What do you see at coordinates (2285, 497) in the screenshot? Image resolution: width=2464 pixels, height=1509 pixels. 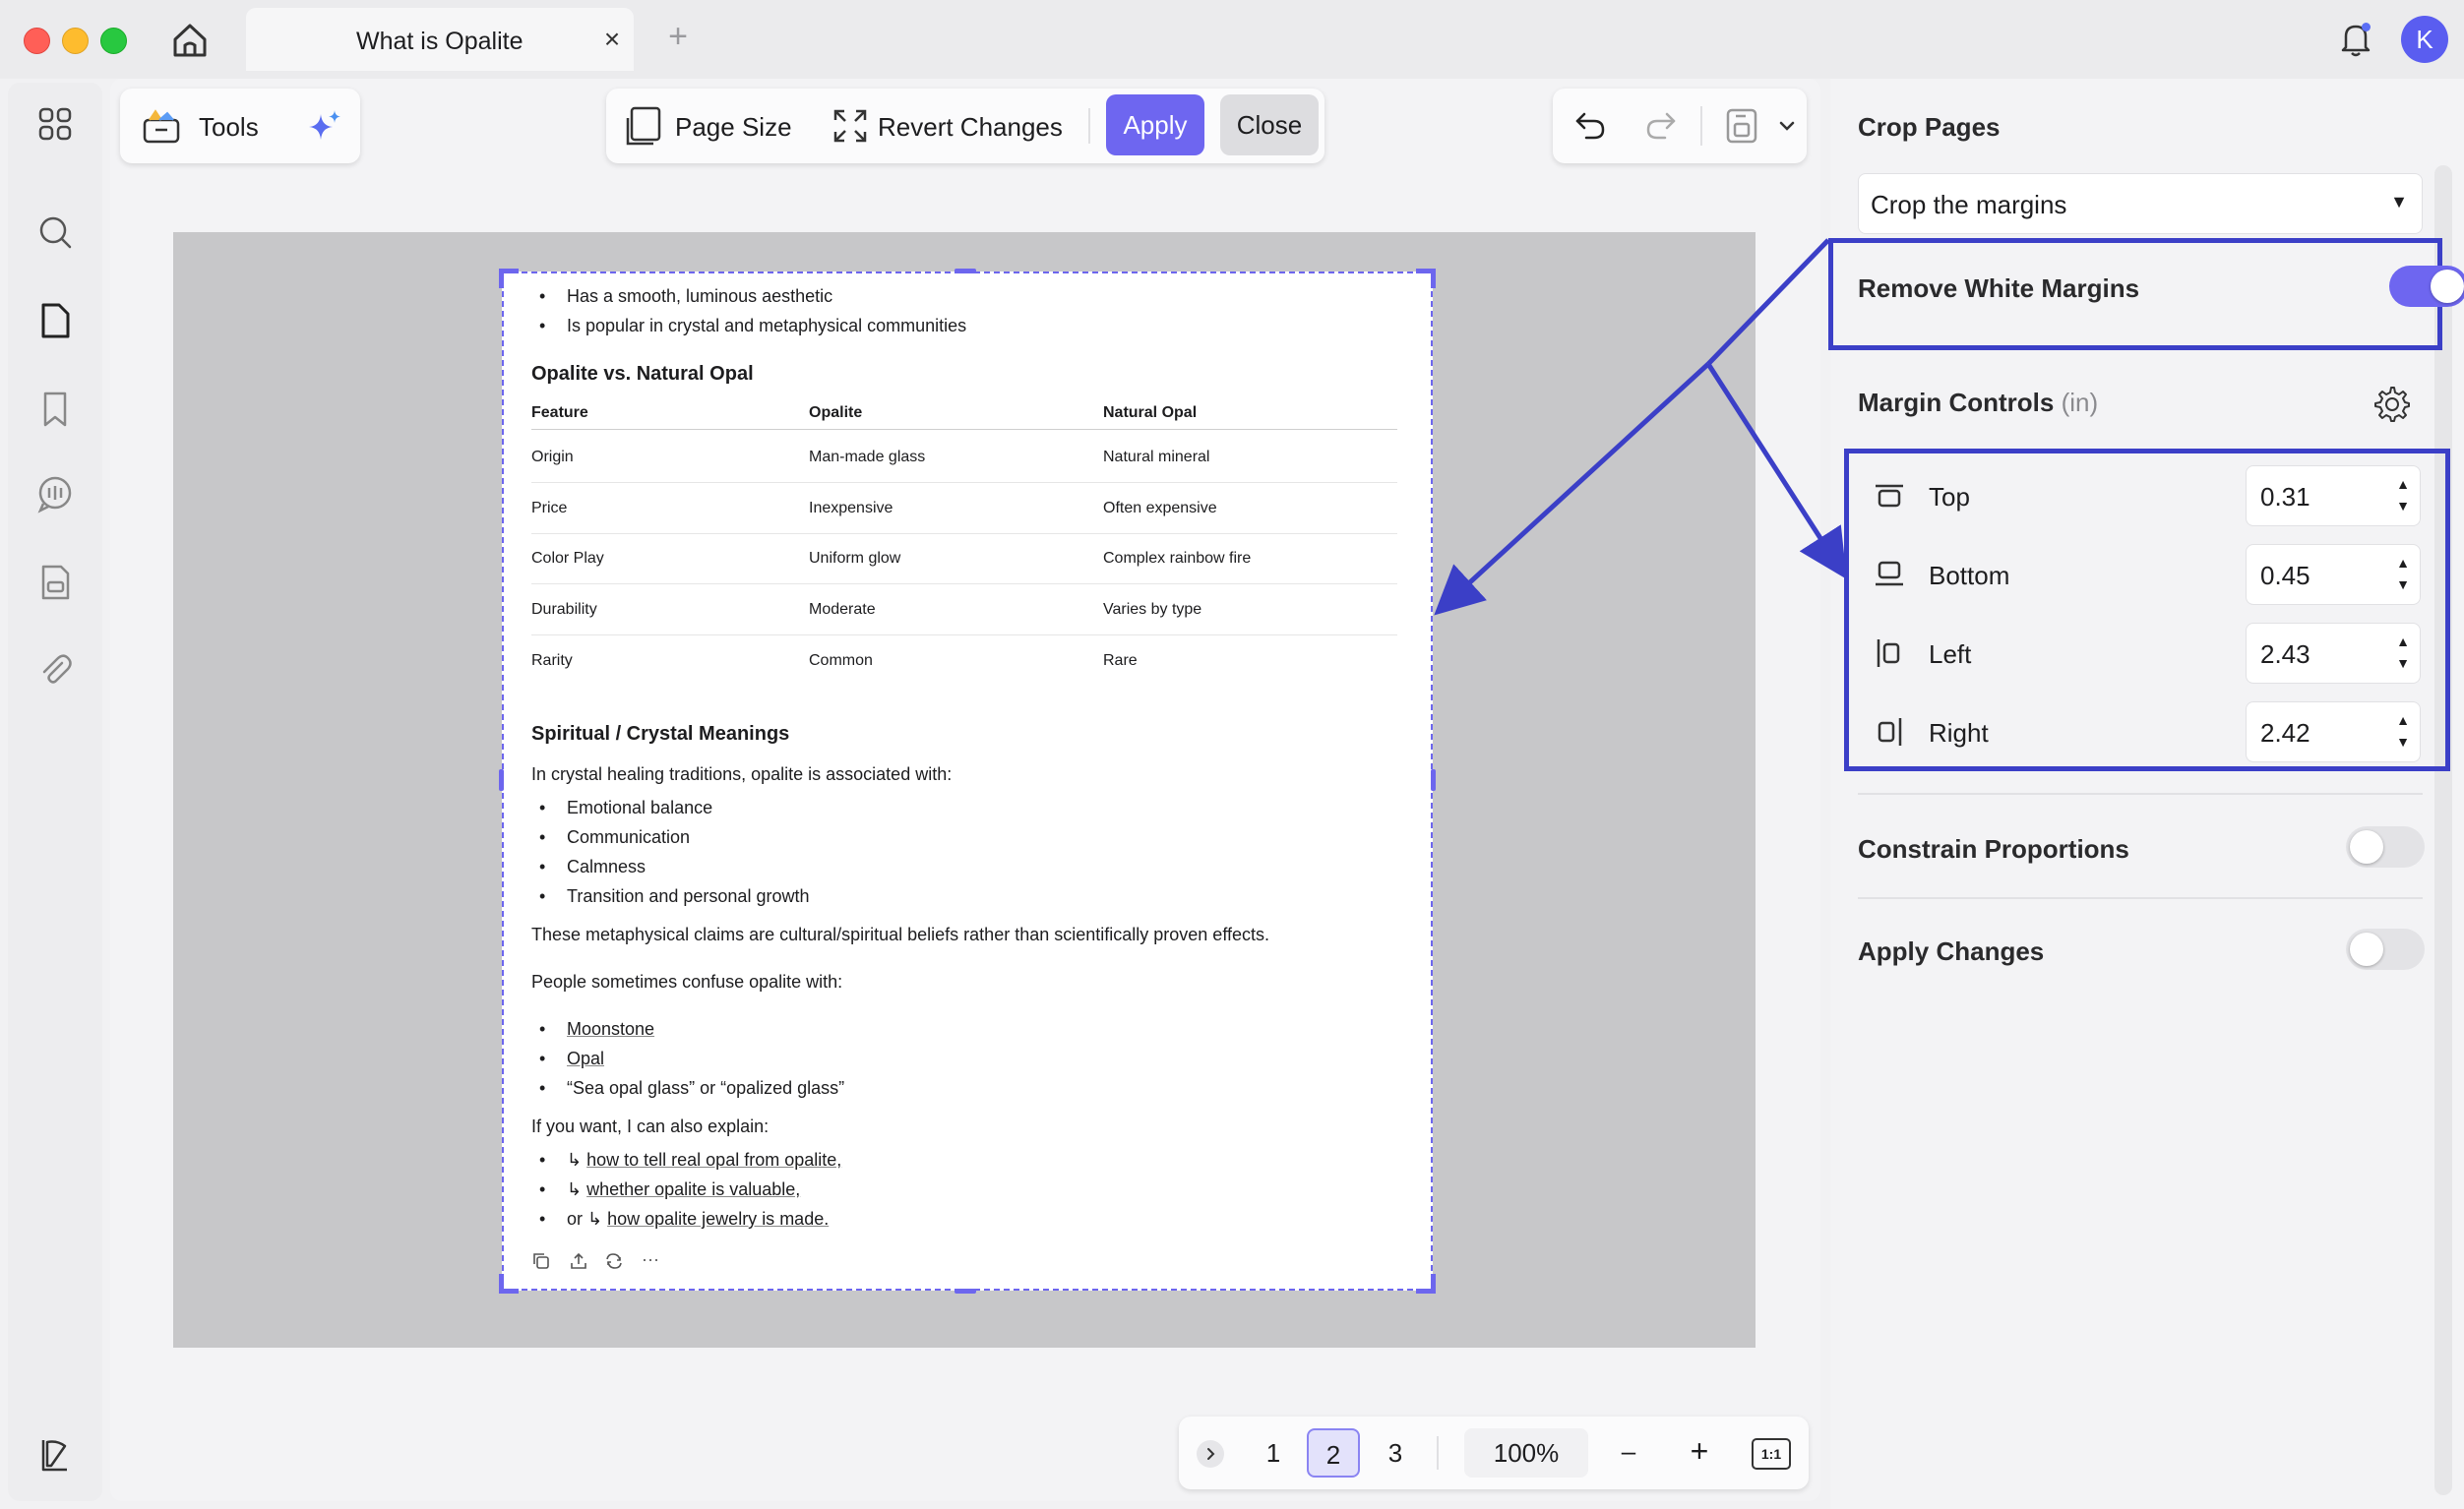 I see `margin-top-value: 0.31` at bounding box center [2285, 497].